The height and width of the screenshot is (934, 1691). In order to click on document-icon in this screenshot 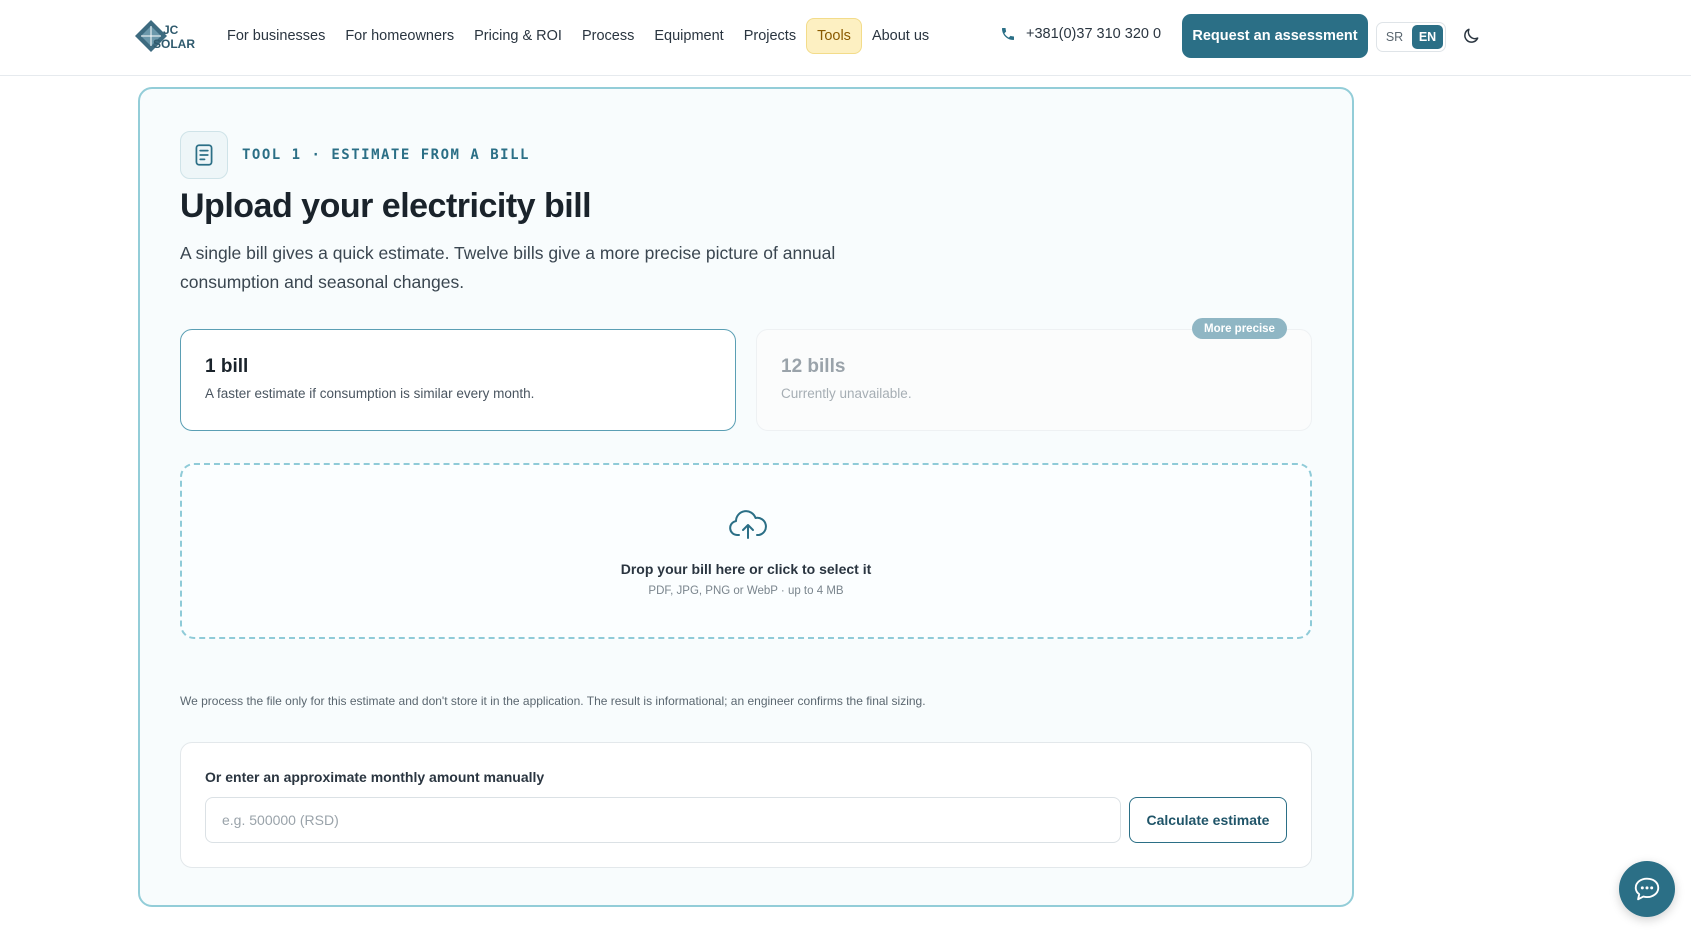, I will do `click(204, 155)`.